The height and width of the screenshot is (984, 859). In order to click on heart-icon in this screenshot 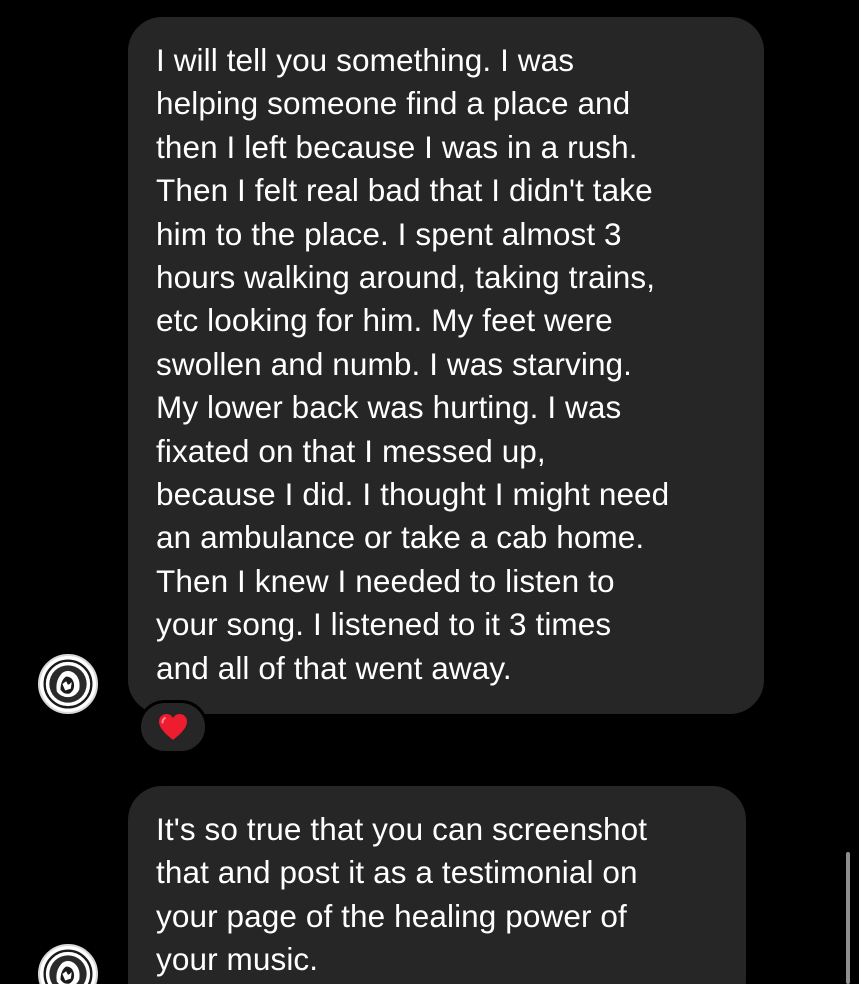, I will do `click(173, 727)`.